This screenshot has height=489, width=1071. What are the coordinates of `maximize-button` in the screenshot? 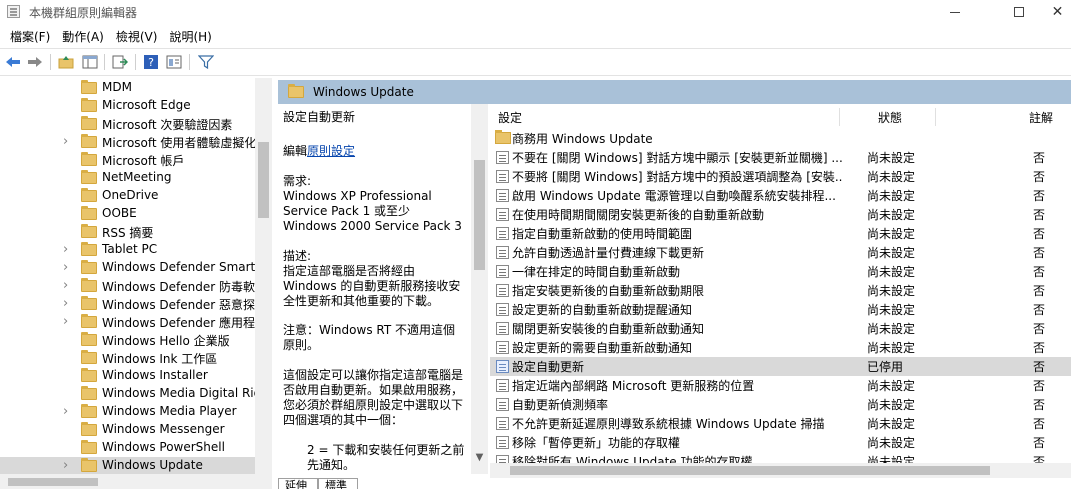 It's located at (1019, 12).